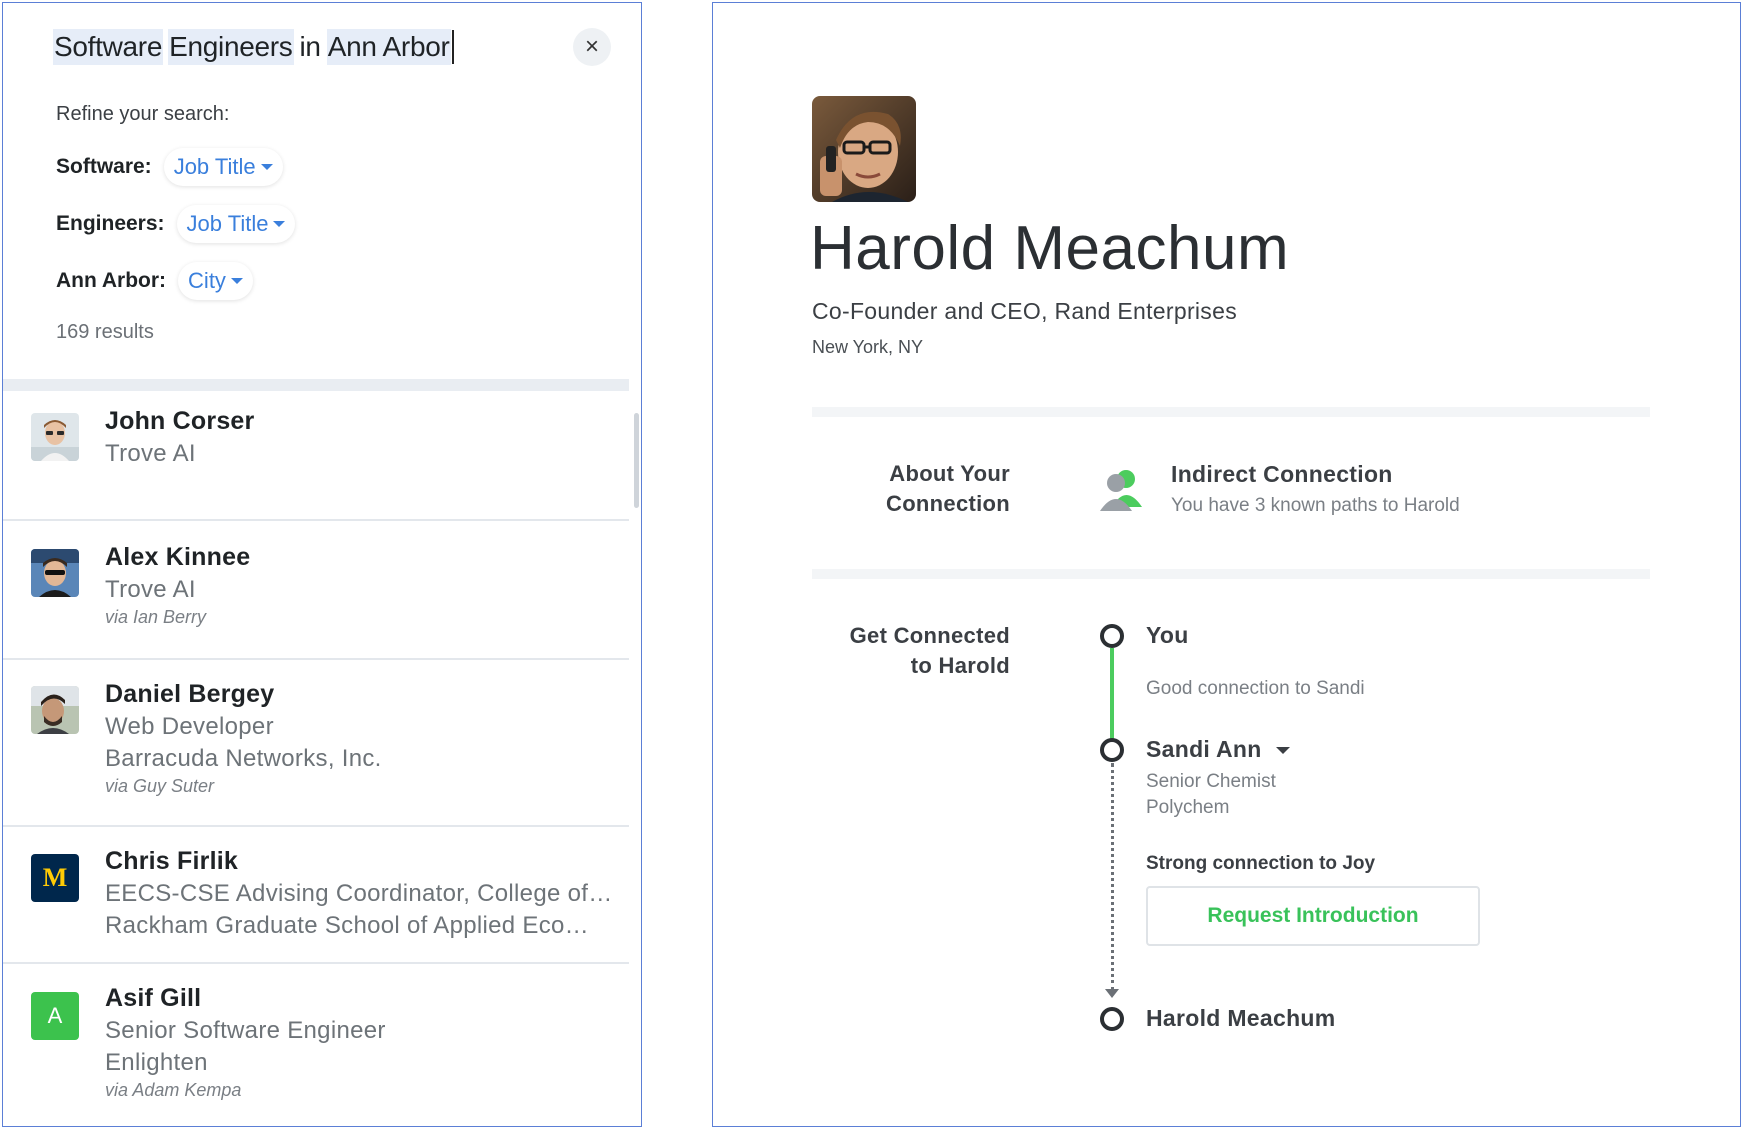  What do you see at coordinates (104, 166) in the screenshot?
I see `refine-term: Software:` at bounding box center [104, 166].